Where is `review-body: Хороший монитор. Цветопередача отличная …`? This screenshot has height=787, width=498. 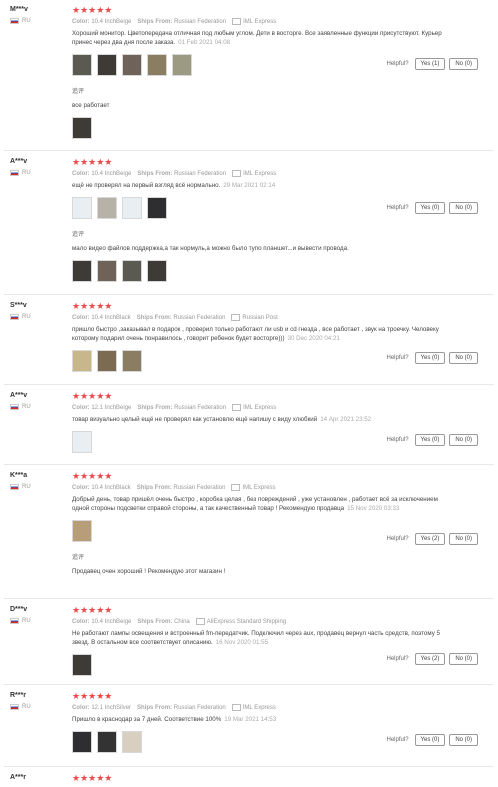 review-body: Хороший монитор. Цветопередача отличная … is located at coordinates (257, 38).